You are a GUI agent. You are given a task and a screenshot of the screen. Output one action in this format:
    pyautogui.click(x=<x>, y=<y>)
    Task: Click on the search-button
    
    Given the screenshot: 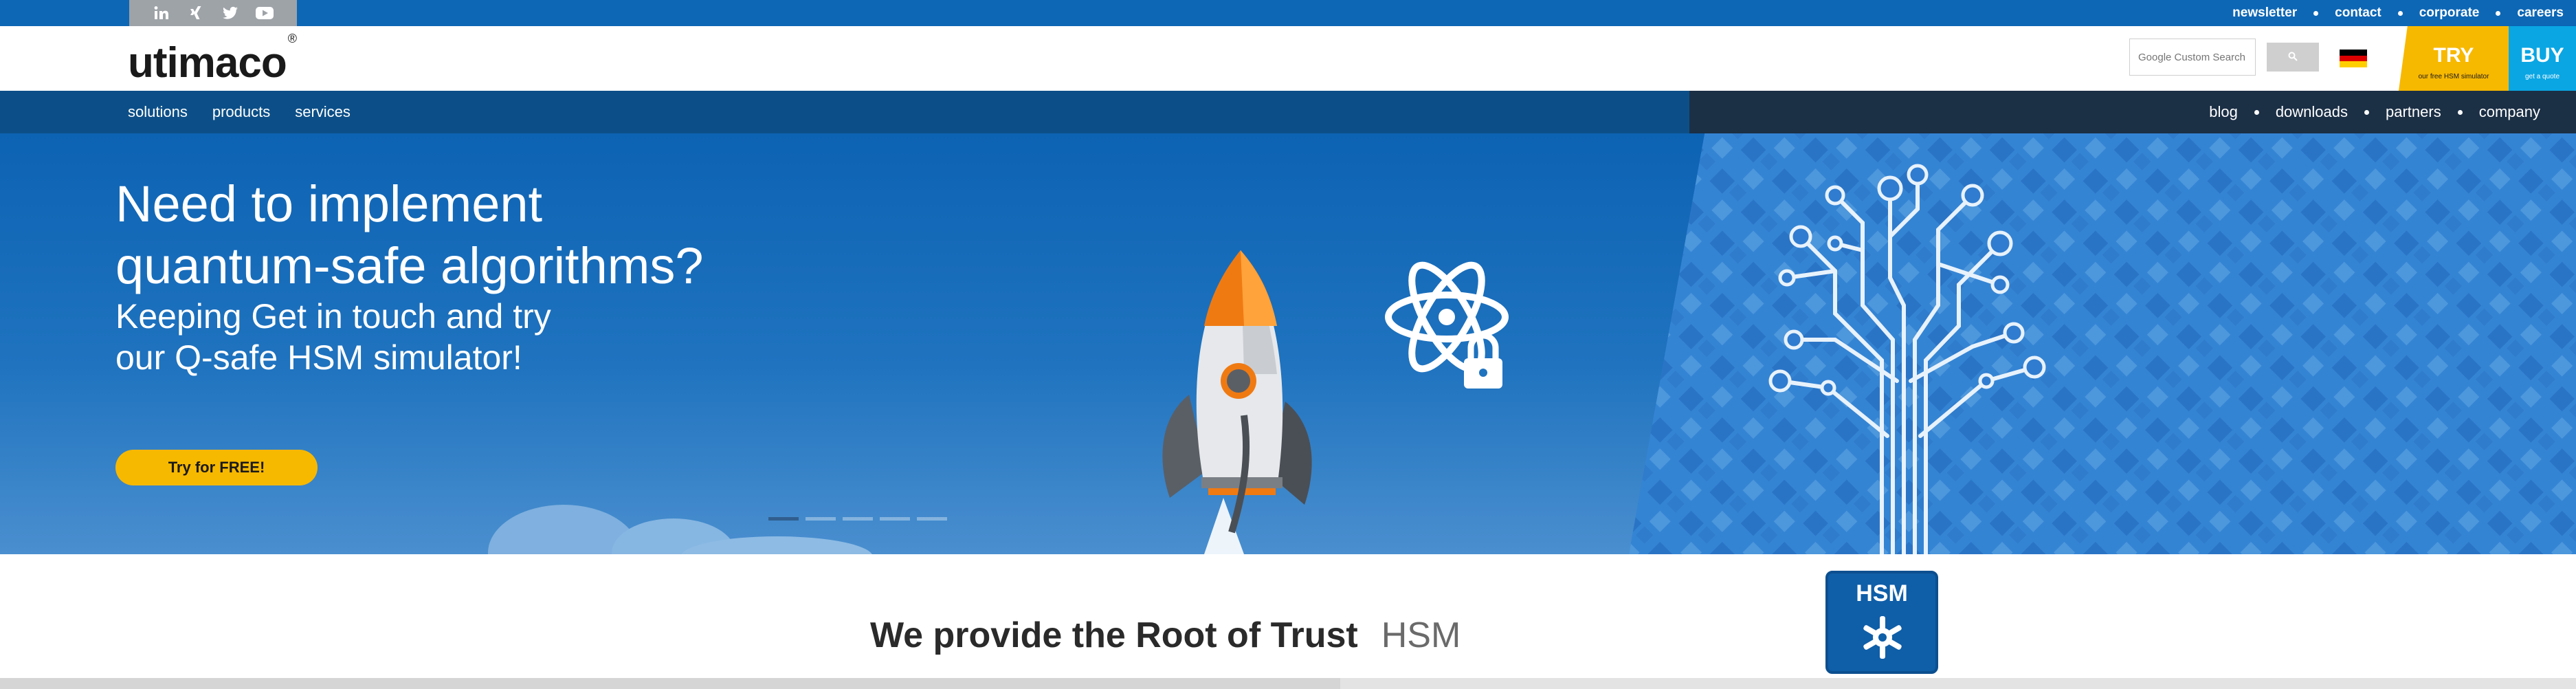 What is the action you would take?
    pyautogui.click(x=2293, y=57)
    